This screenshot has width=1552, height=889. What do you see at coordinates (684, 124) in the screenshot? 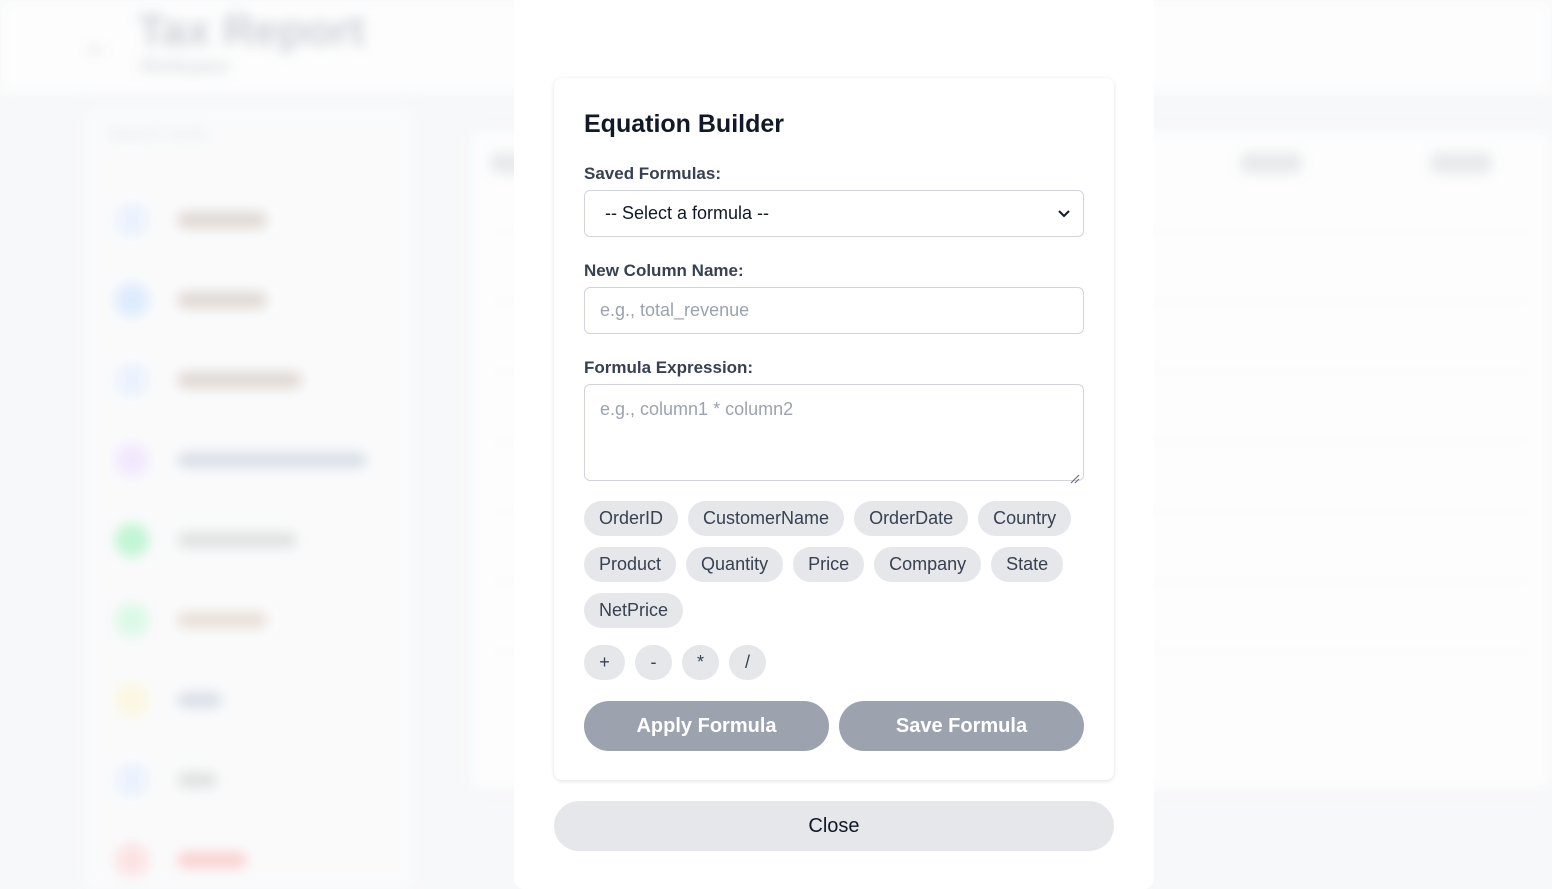
I see `modal-title: Equation Builder` at bounding box center [684, 124].